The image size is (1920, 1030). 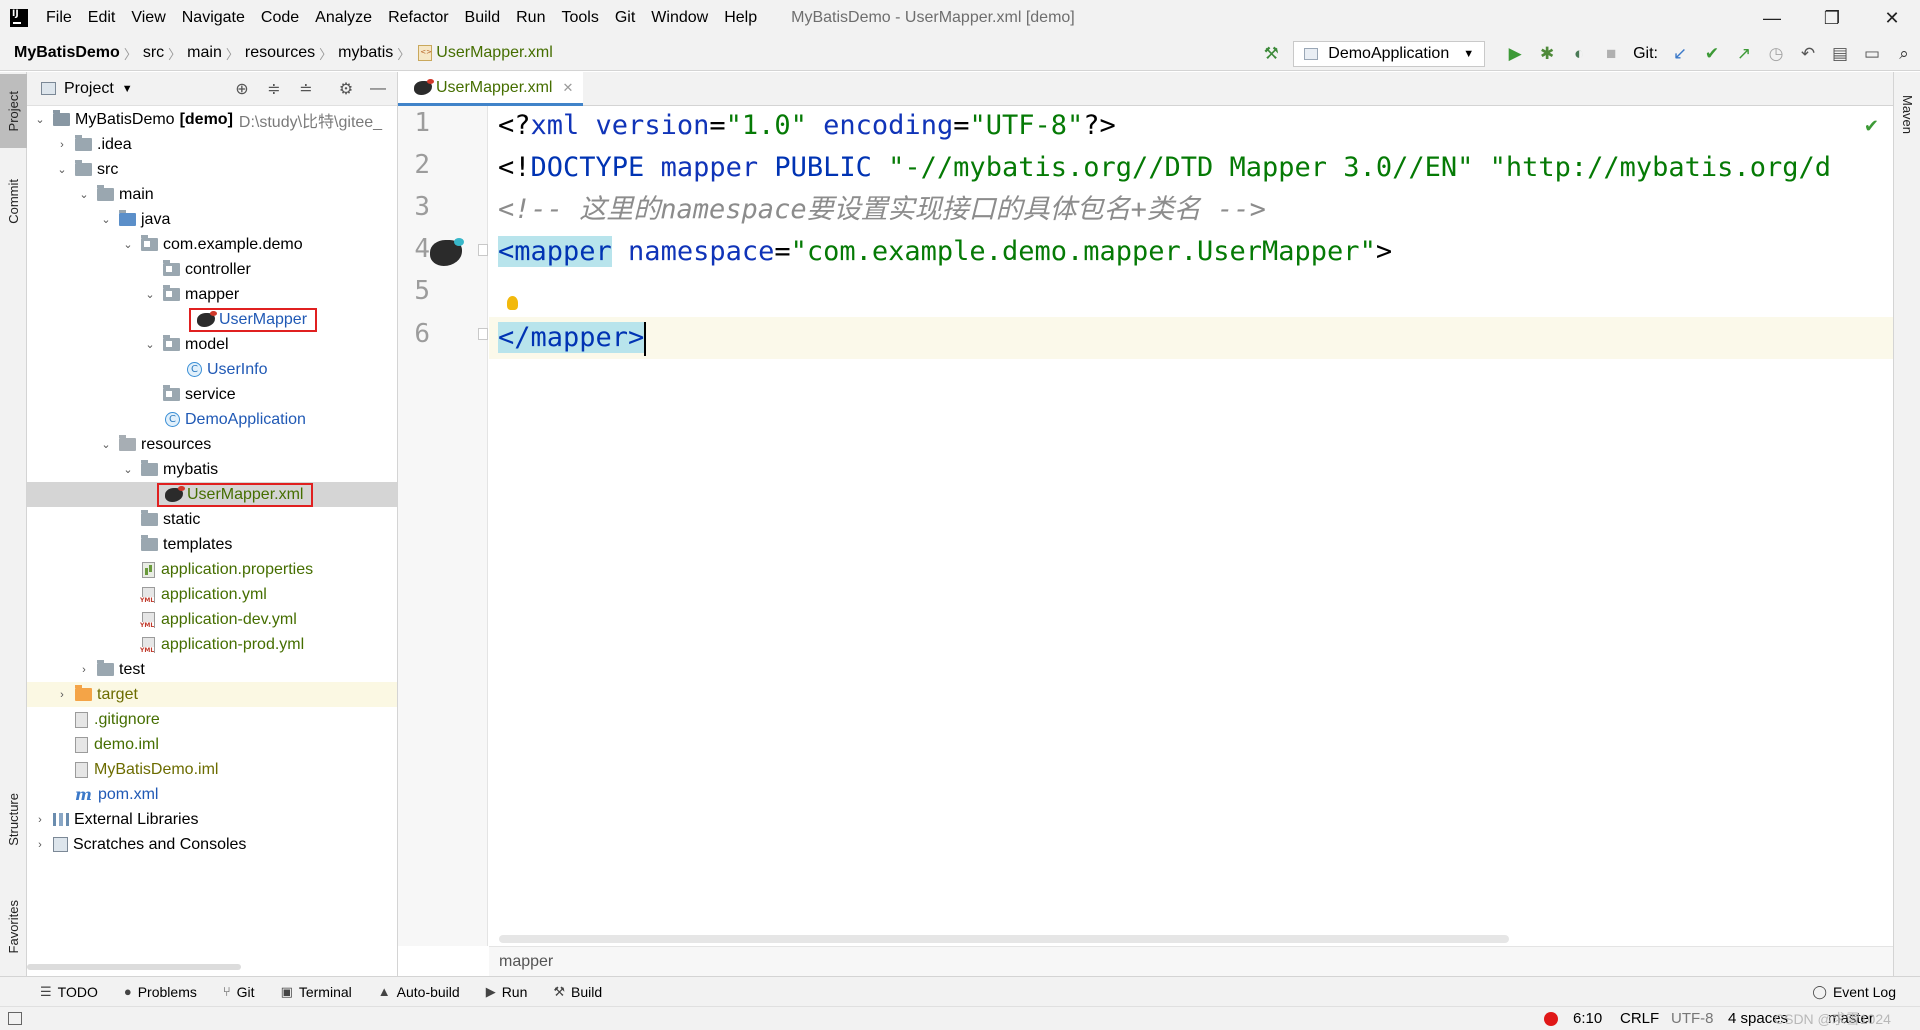 I want to click on tree-item-userinfo: C UserInfo, so click(x=212, y=369).